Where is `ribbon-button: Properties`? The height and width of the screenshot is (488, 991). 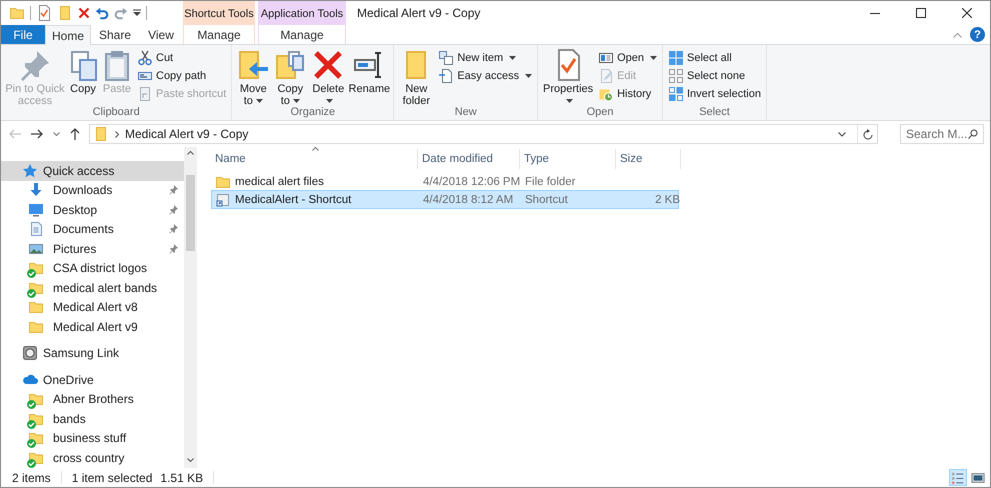
ribbon-button: Properties is located at coordinates (568, 77).